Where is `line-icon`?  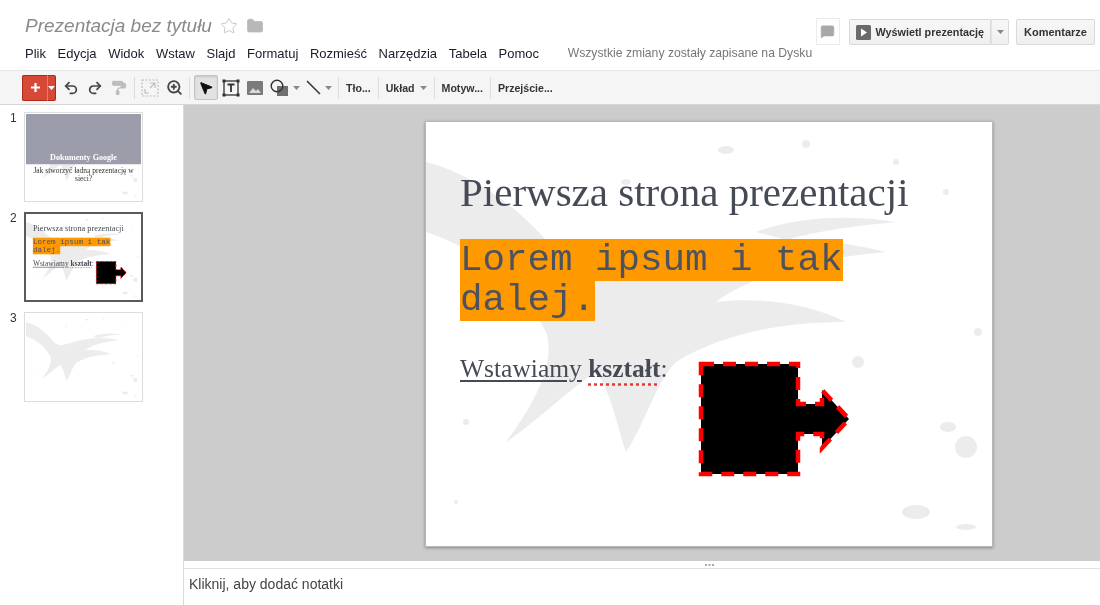 line-icon is located at coordinates (313, 87).